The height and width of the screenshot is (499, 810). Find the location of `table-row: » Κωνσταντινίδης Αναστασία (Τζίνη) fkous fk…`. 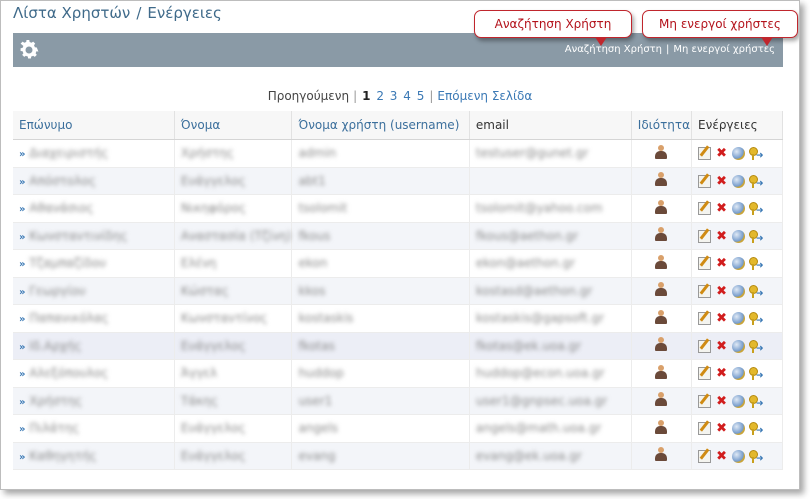

table-row: » Κωνσταντινίδης Αναστασία (Τζίνη) fkous fk… is located at coordinates (398, 236).